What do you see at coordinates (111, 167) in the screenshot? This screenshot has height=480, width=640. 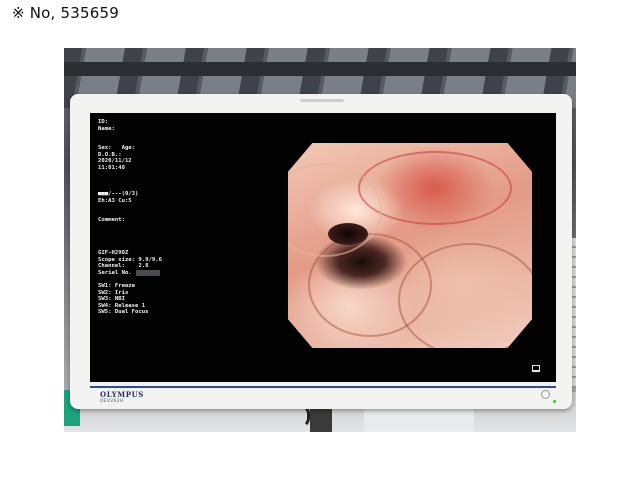 I see `exam-time: 11:01:48` at bounding box center [111, 167].